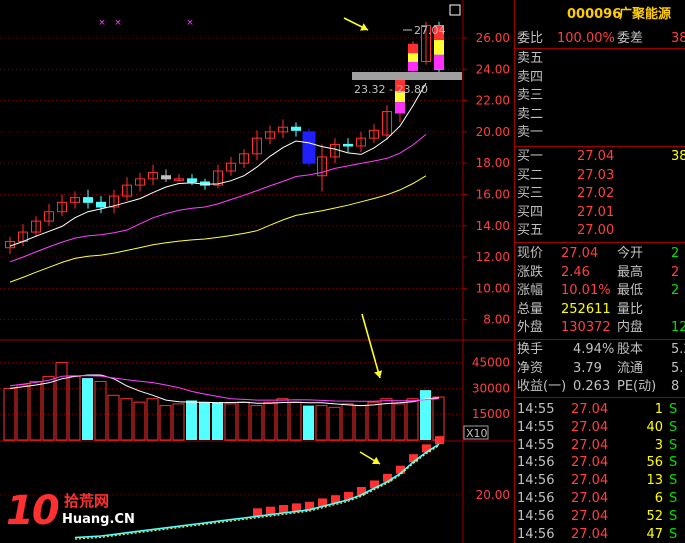 The image size is (685, 543). I want to click on stock-header: 000096 广聚能源, so click(600, 15).